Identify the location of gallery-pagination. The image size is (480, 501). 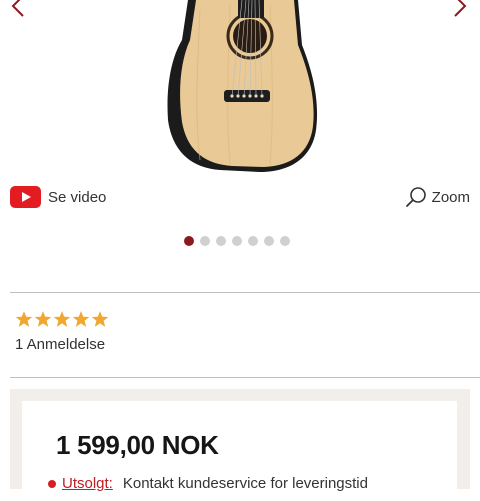
(237, 241).